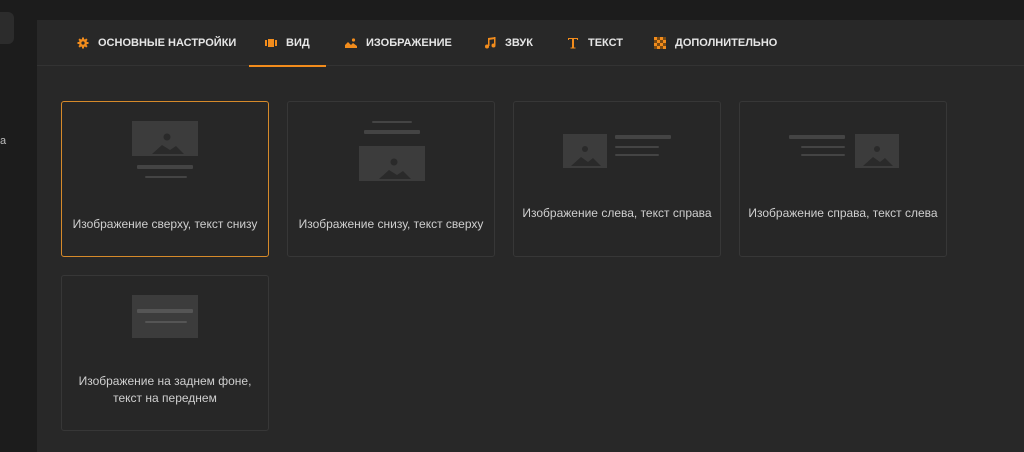 The image size is (1024, 452). Describe the element at coordinates (490, 43) in the screenshot. I see `music-note-icon` at that location.